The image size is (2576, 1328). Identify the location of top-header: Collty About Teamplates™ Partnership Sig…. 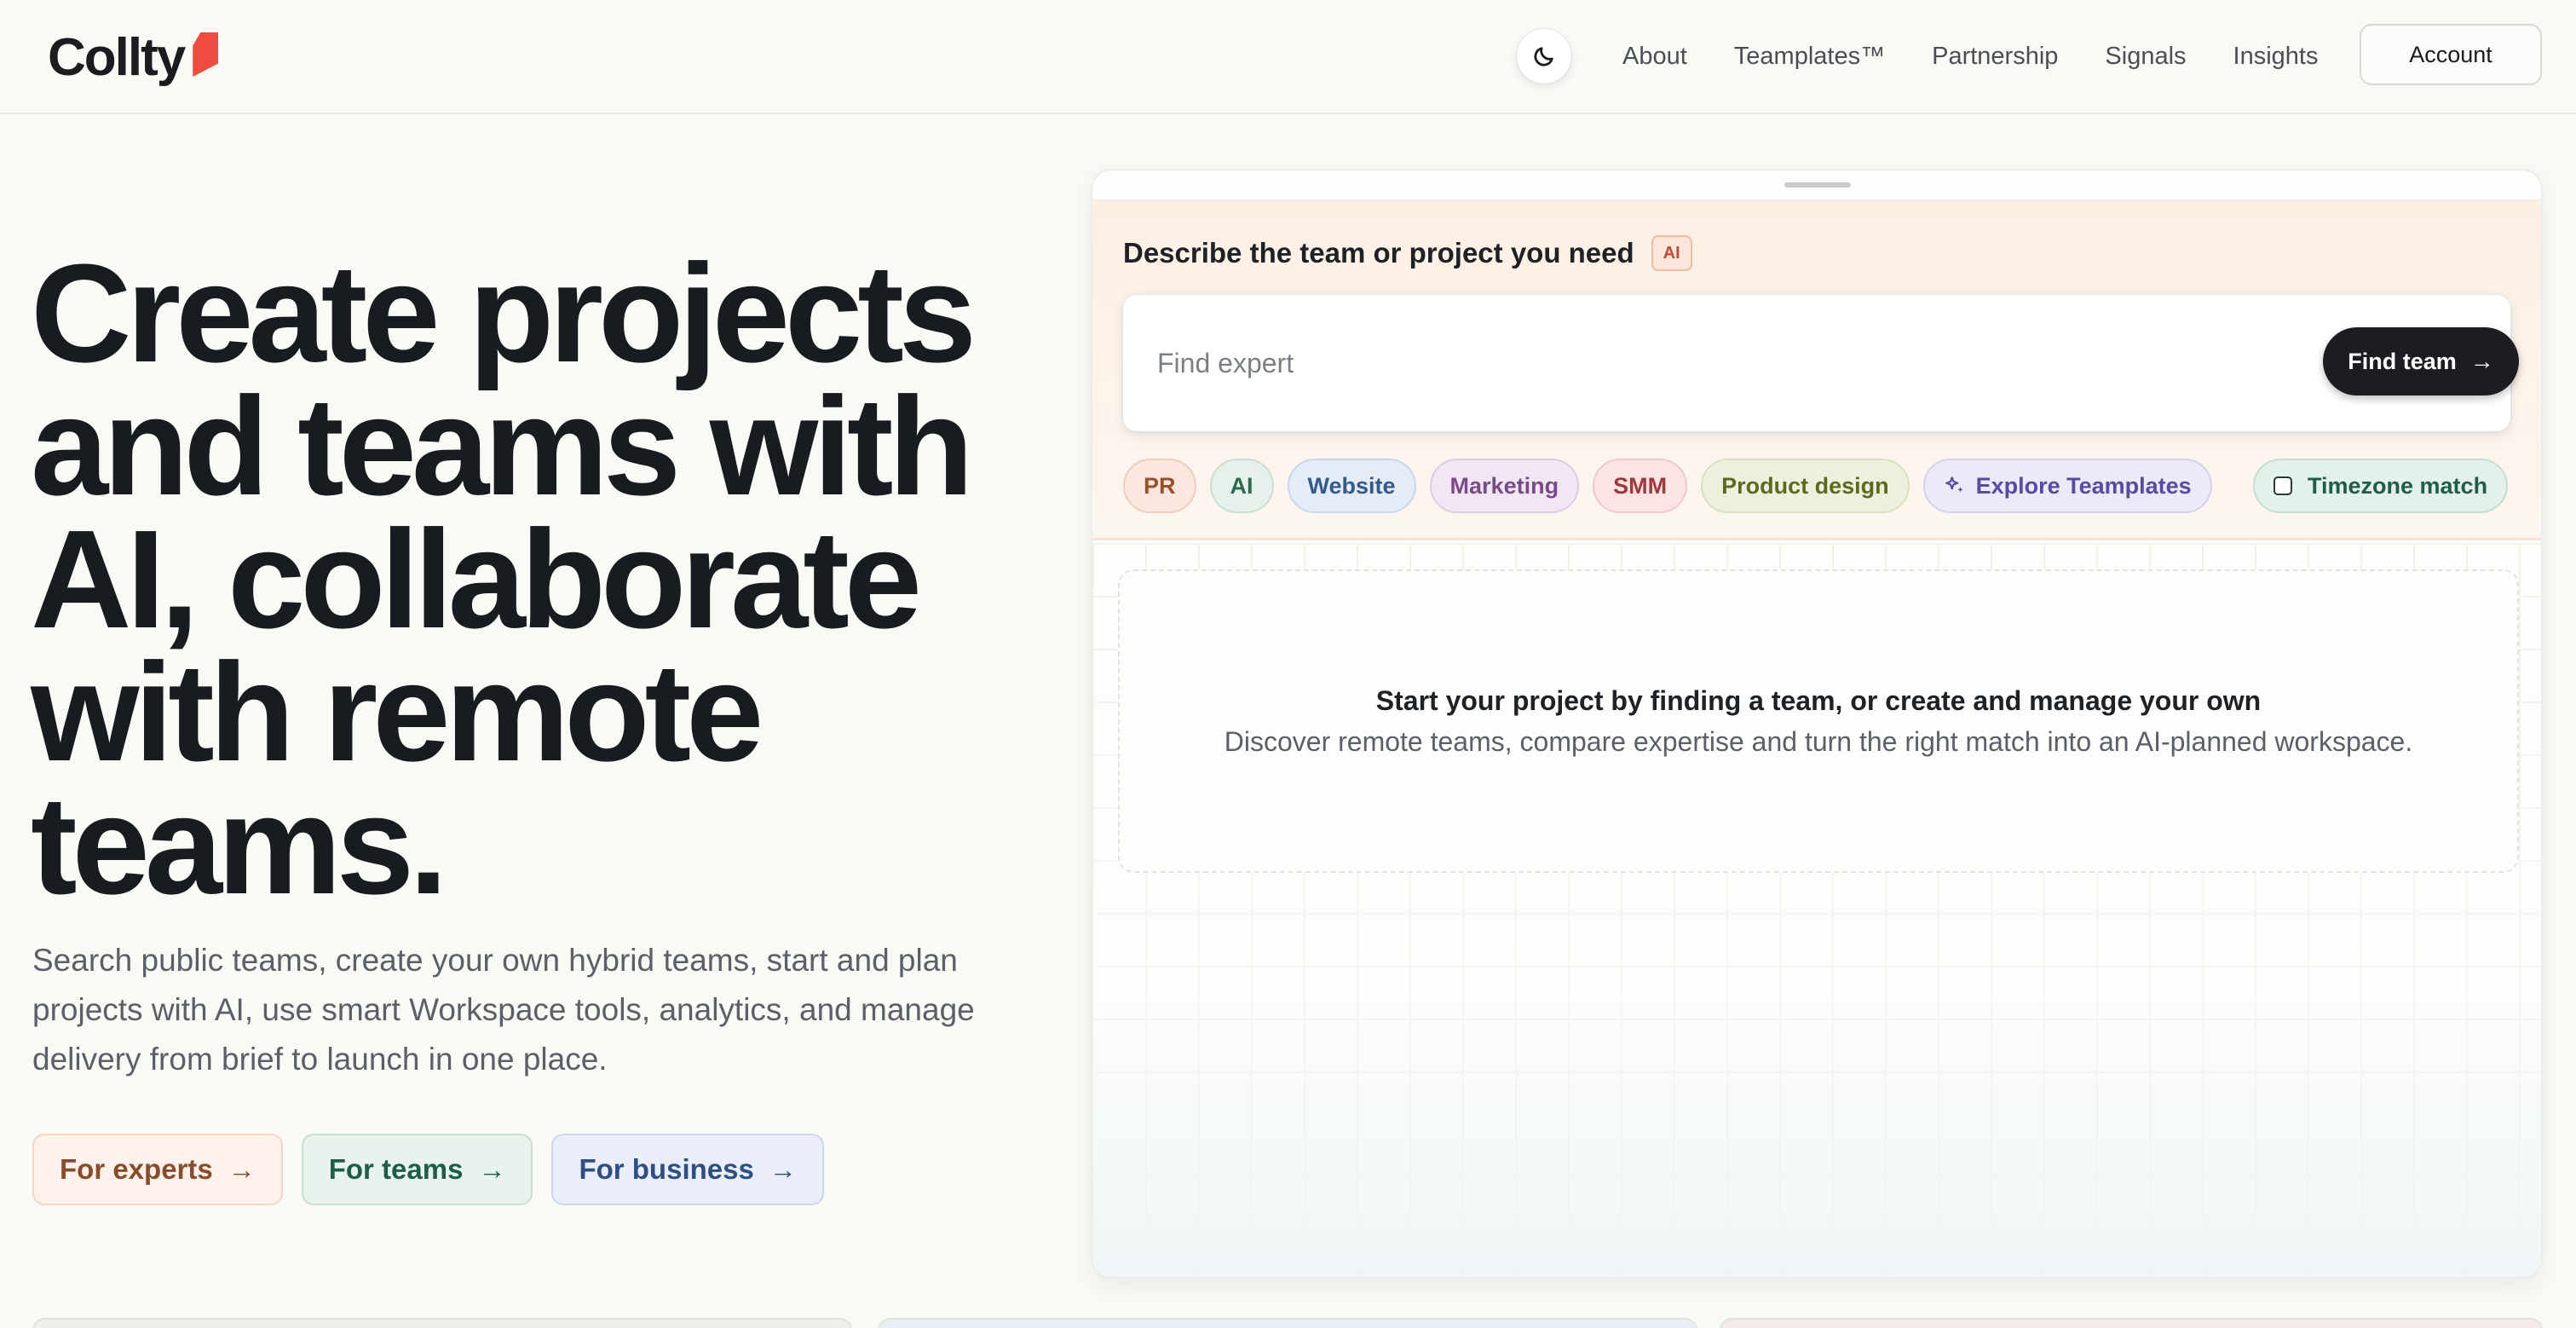
(1288, 57).